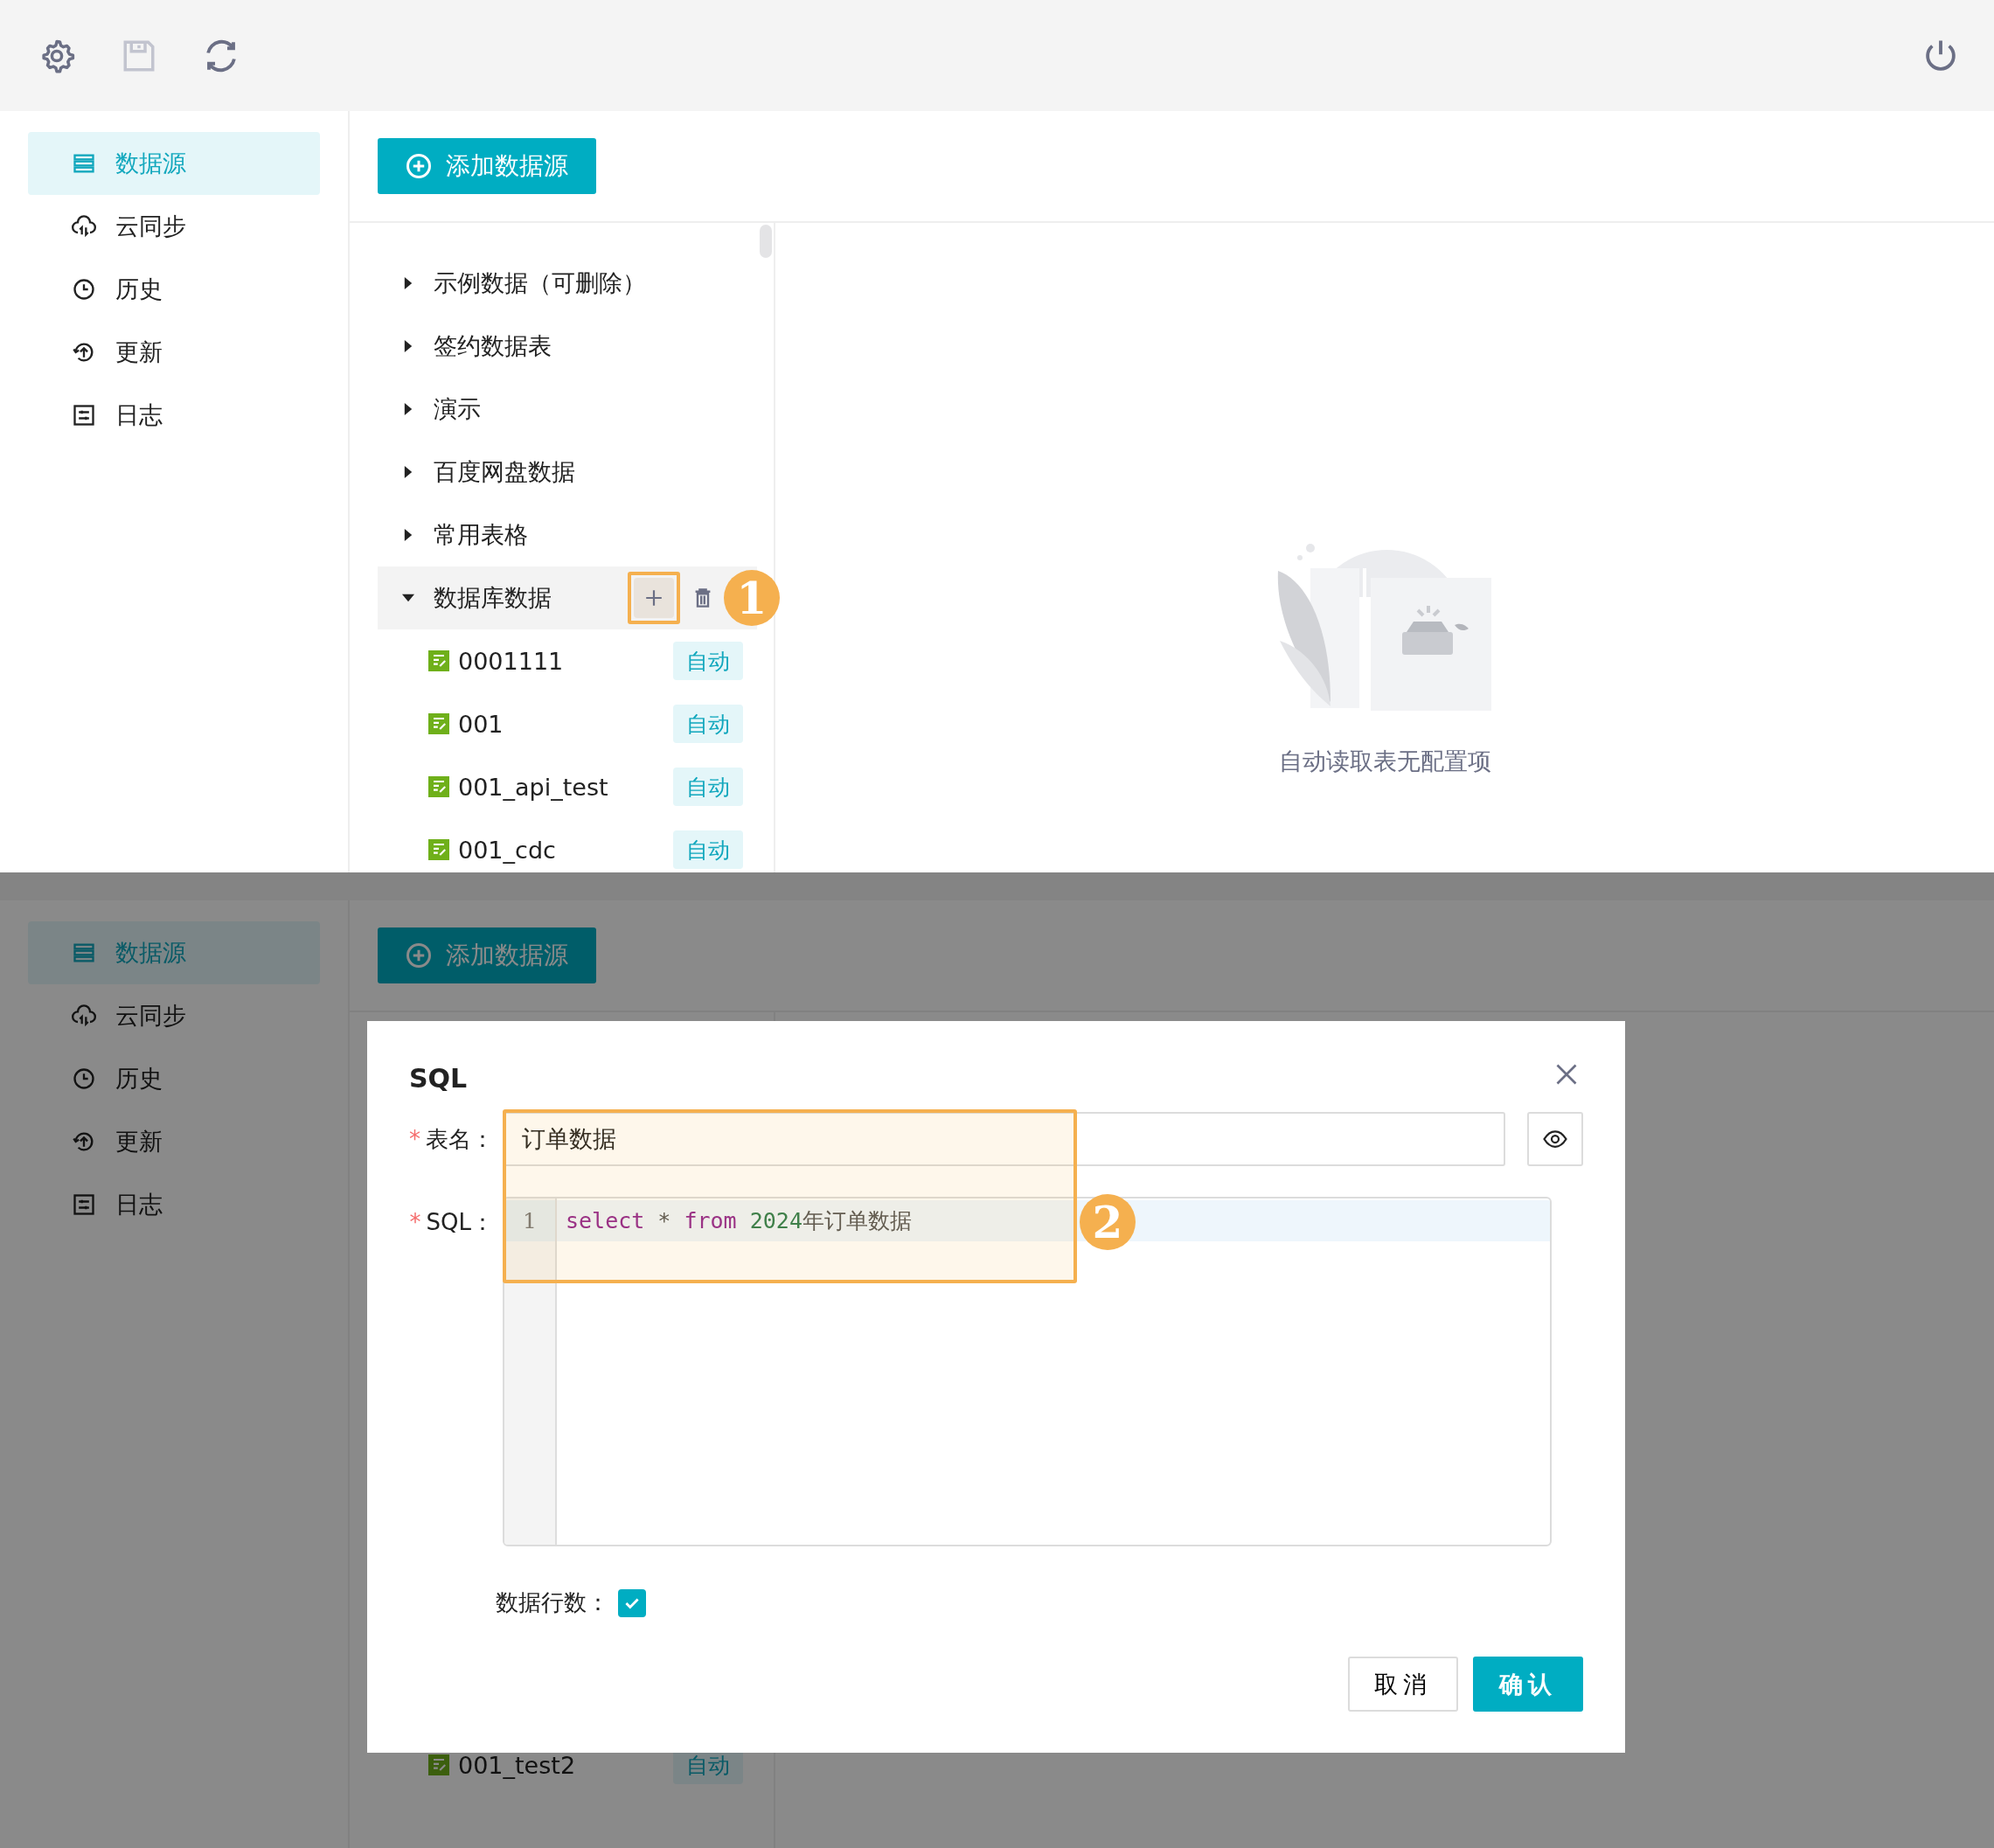 Image resolution: width=1994 pixels, height=1848 pixels. I want to click on scrollbar-thumb, so click(766, 242).